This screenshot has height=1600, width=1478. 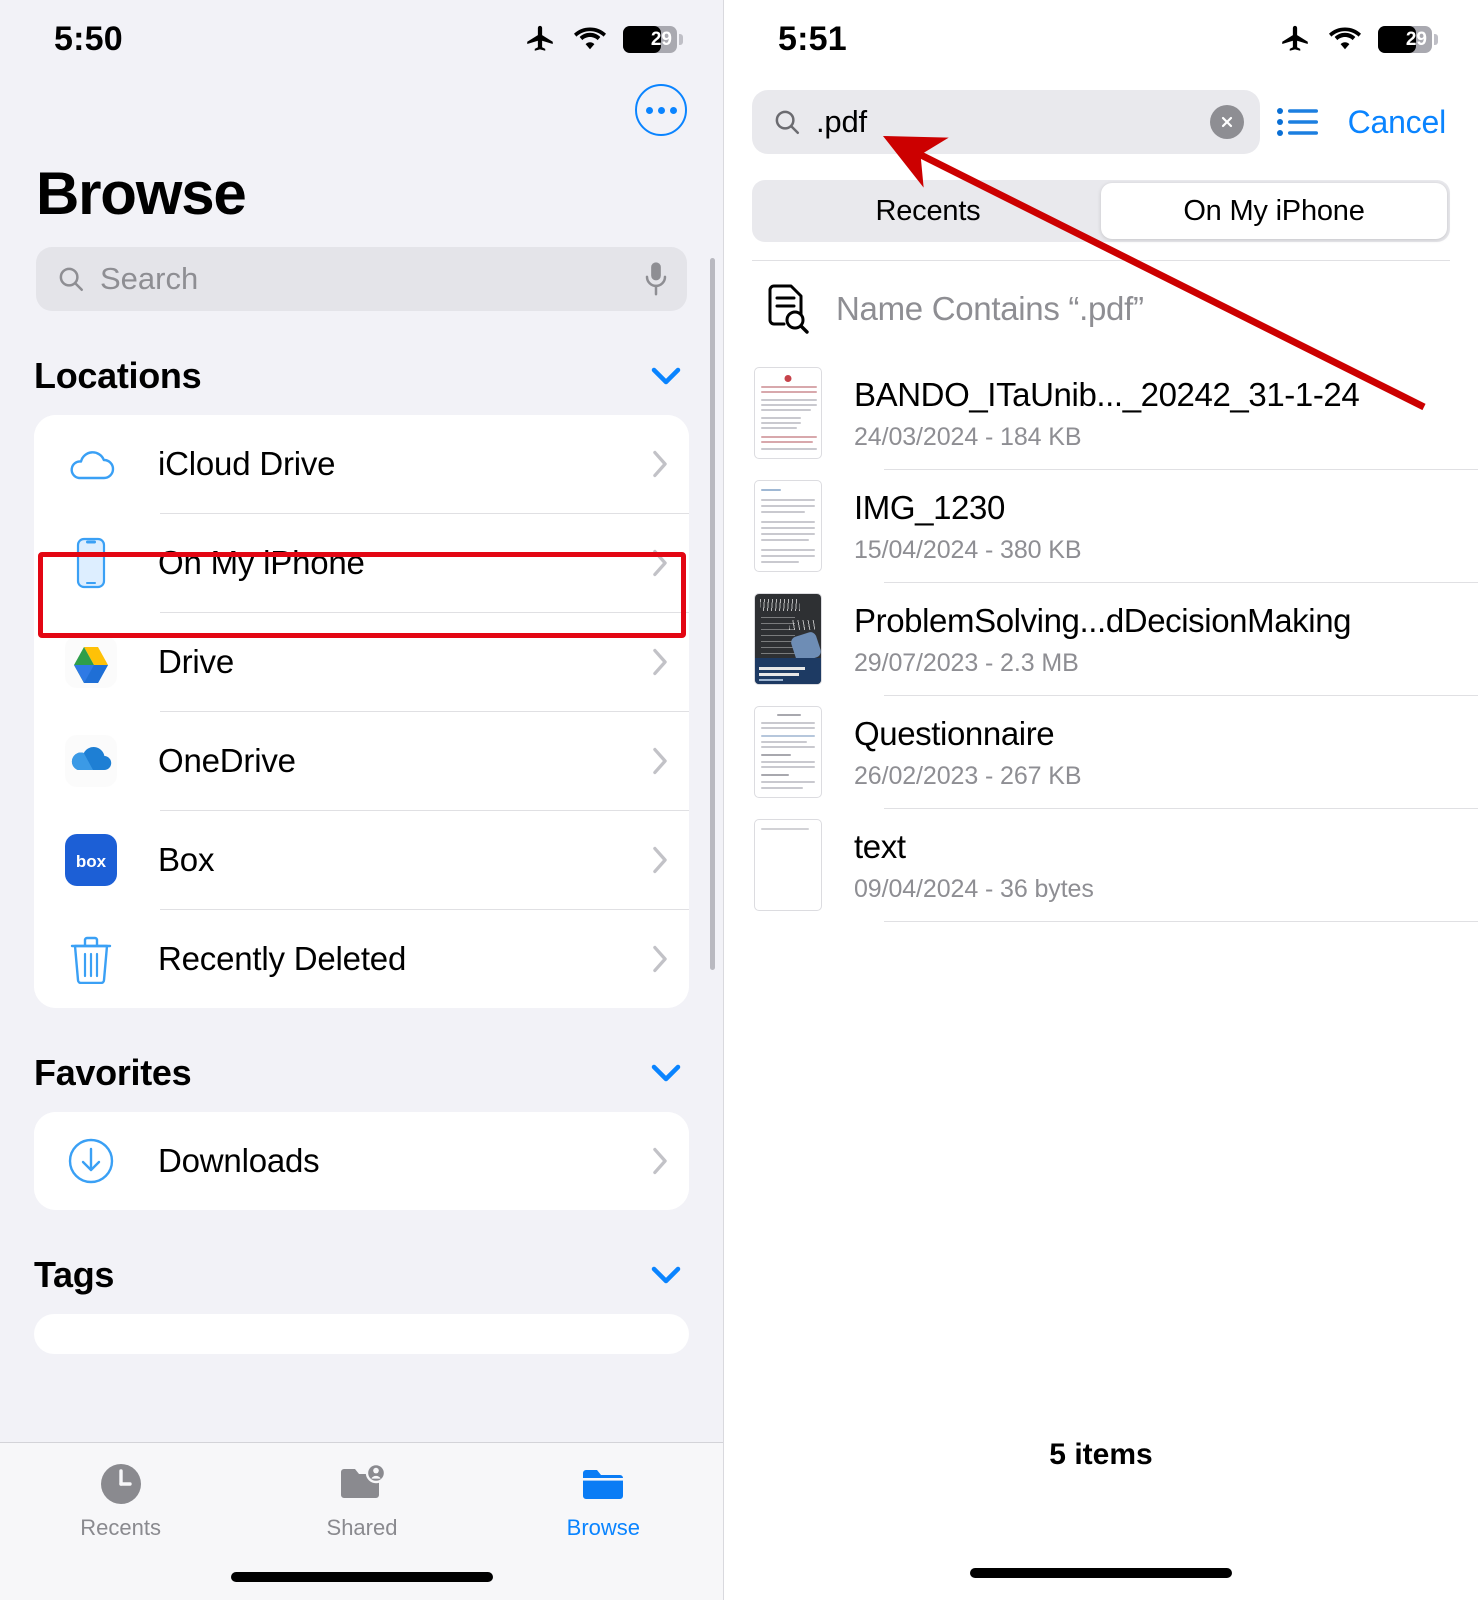 I want to click on status-bar-time: 5:51, so click(x=812, y=38).